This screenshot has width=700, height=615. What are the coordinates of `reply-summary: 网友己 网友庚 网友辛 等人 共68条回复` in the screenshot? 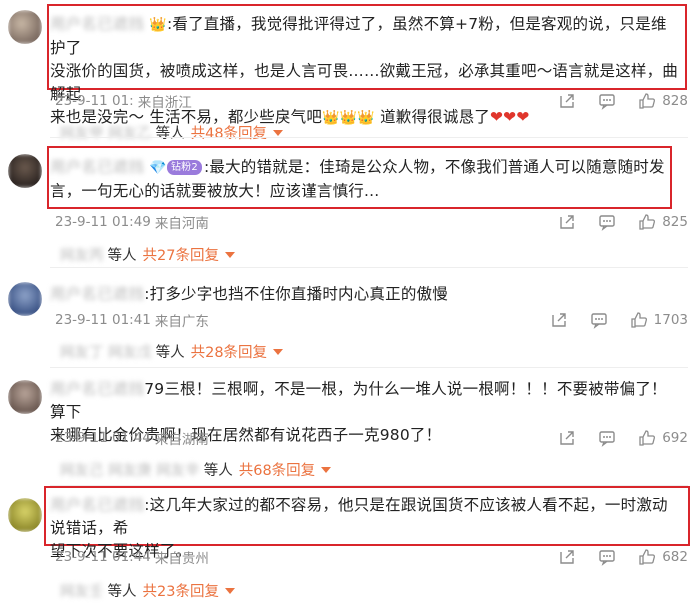 It's located at (196, 469).